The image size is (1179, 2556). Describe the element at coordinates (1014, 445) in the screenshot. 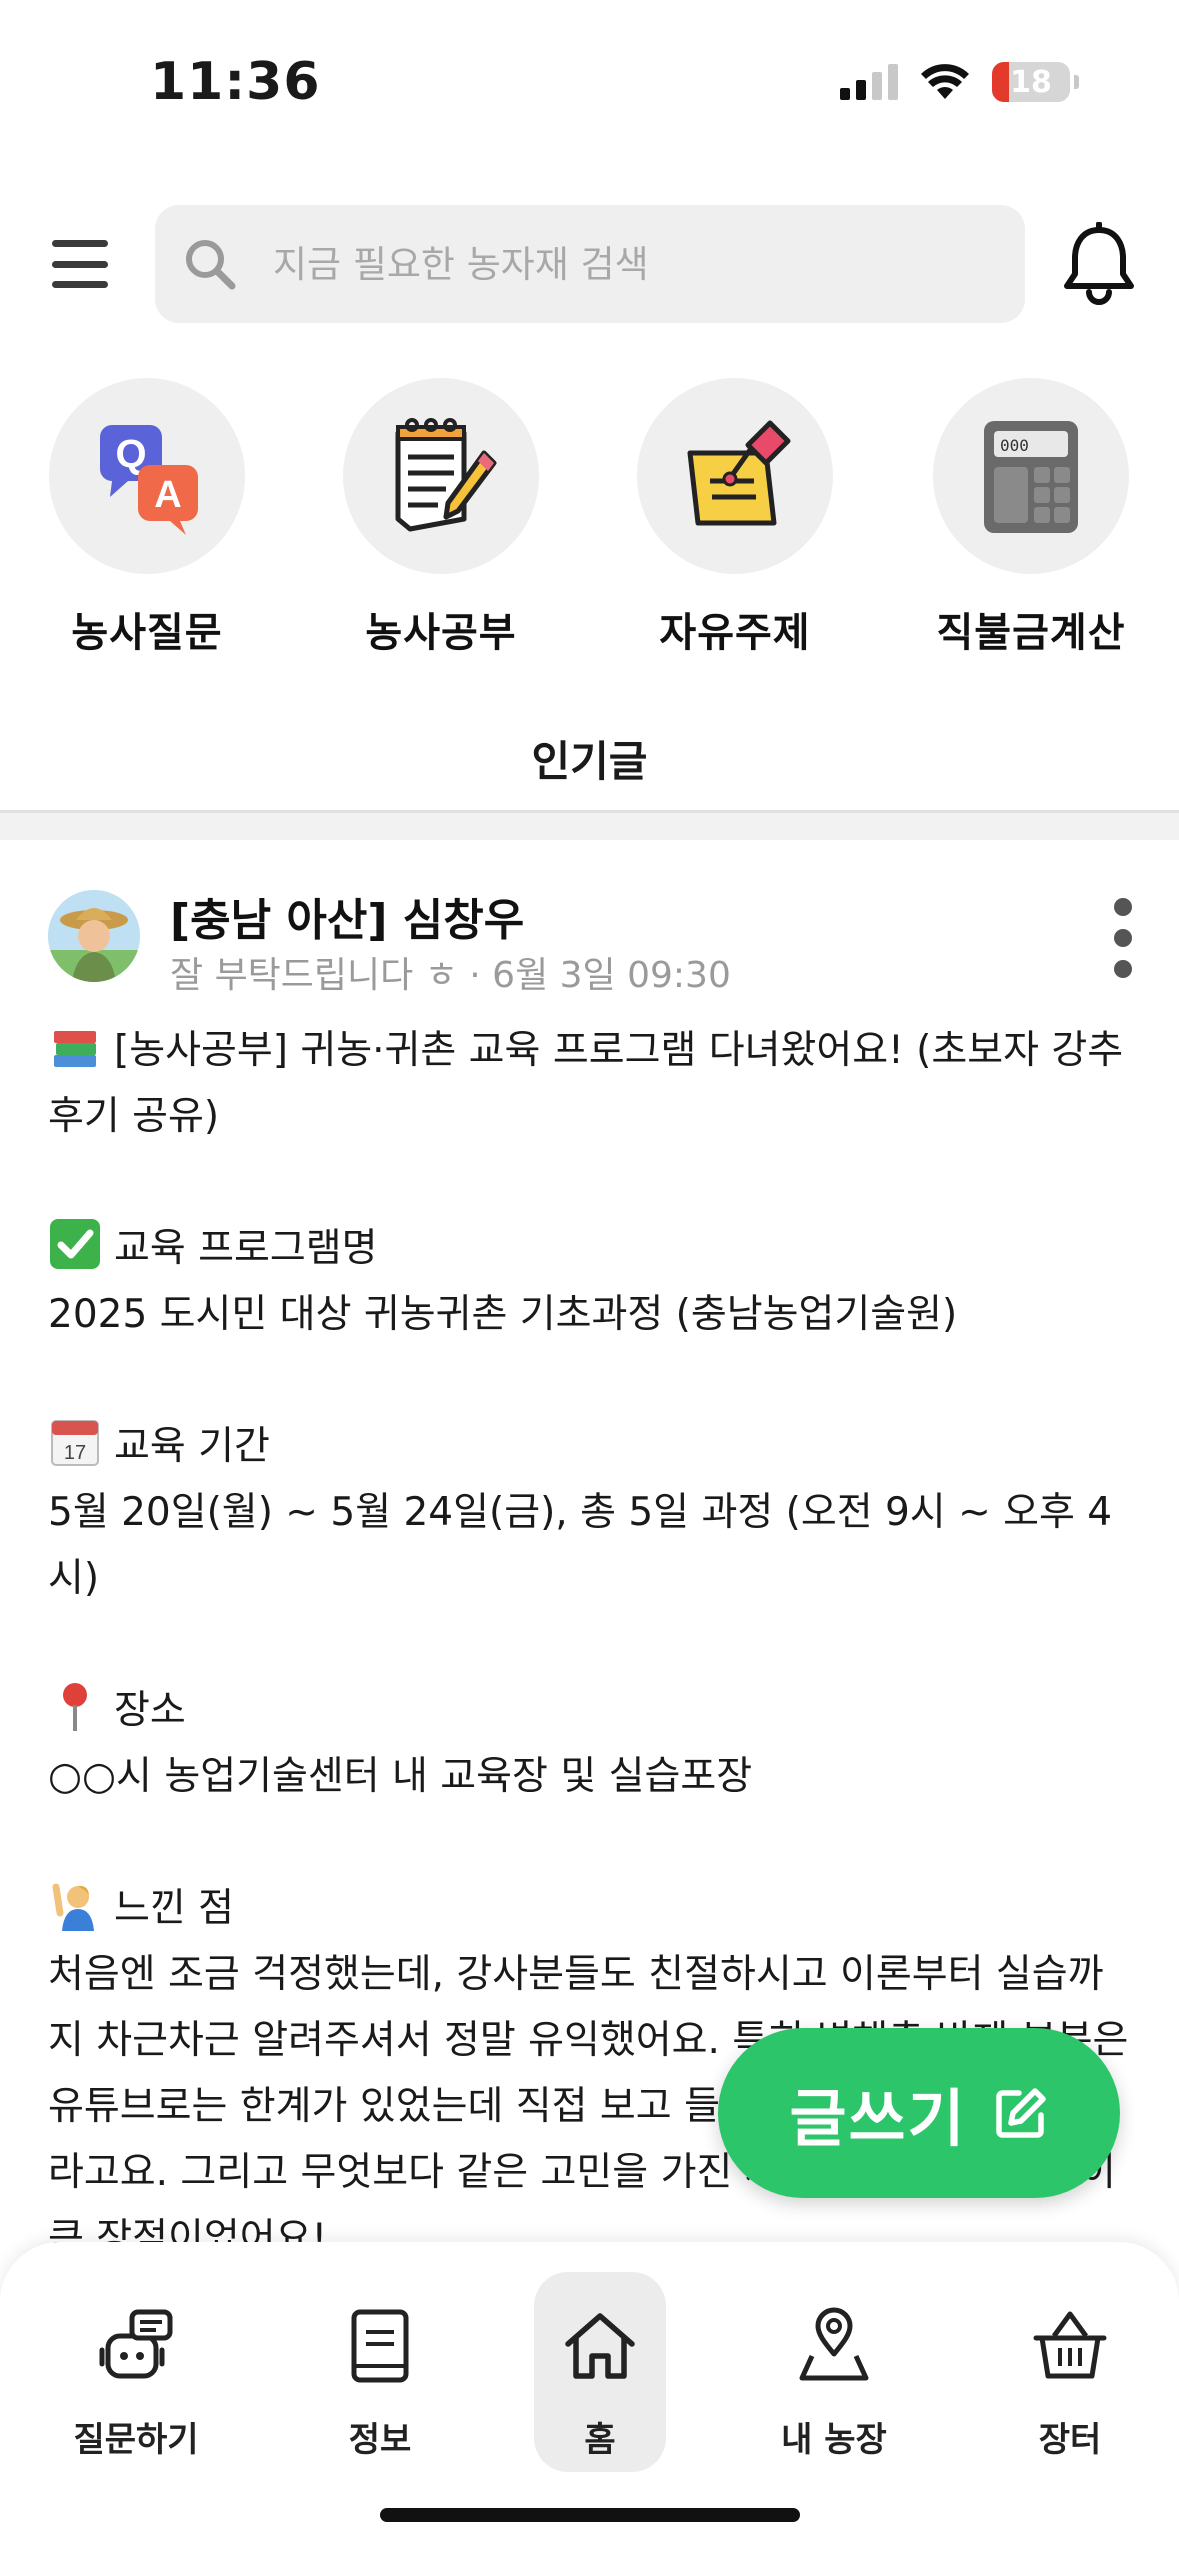

I see `svg-text: 000` at that location.